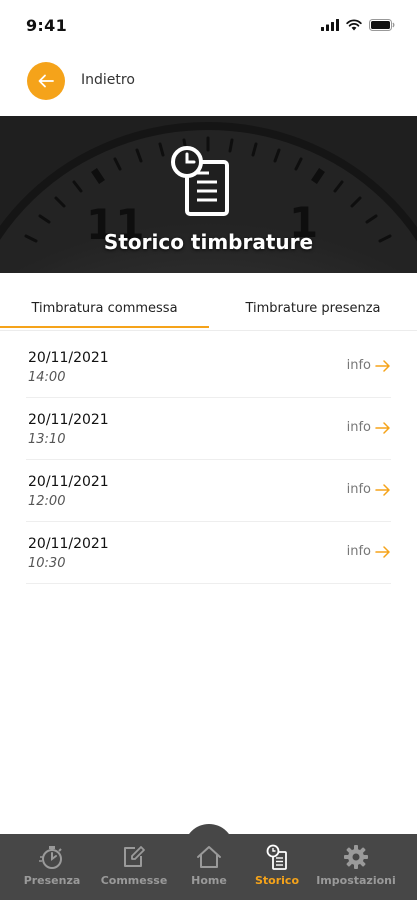 The image size is (417, 900). I want to click on list-item: 20/11/2021 12:00 info, so click(208, 491).